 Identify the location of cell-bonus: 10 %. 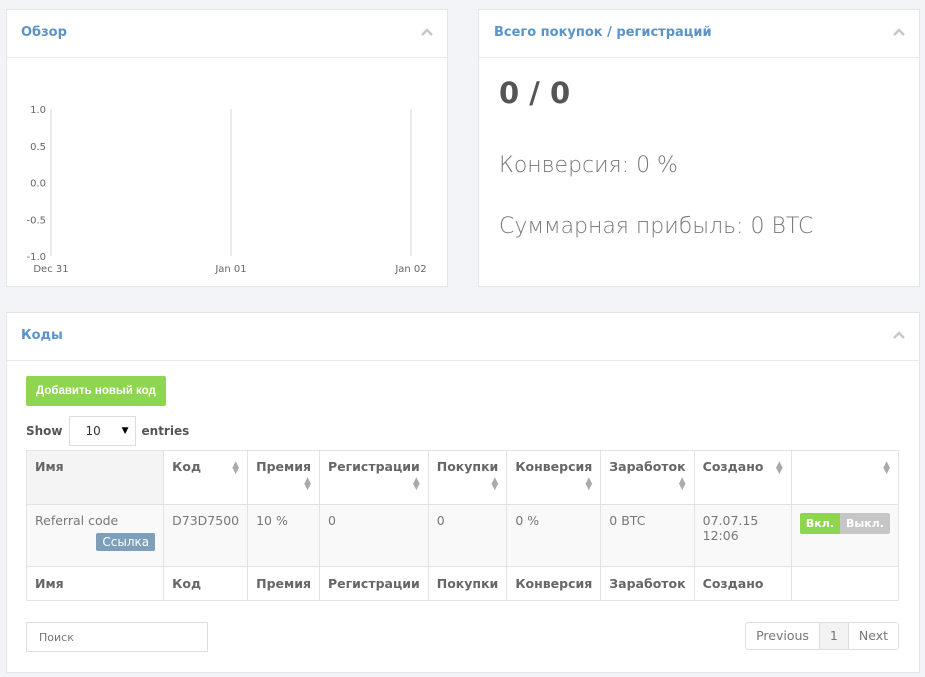
(283, 535).